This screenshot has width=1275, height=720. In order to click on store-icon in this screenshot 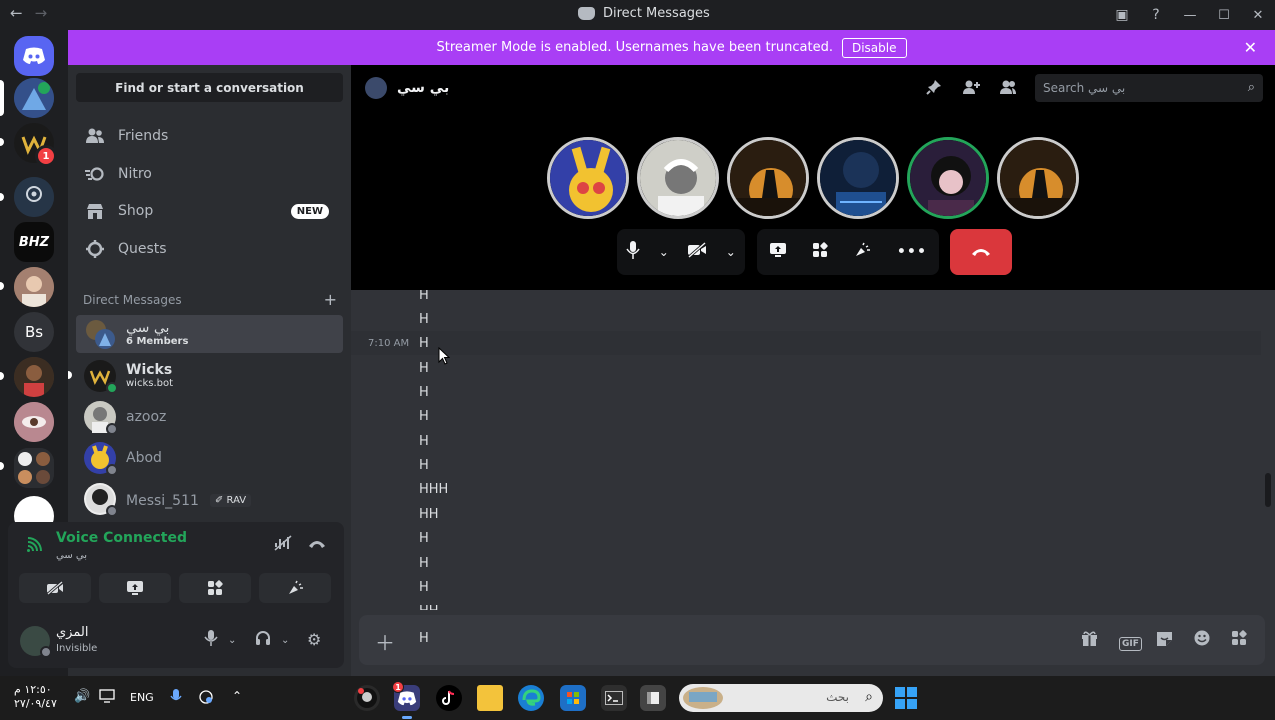, I will do `click(573, 698)`.